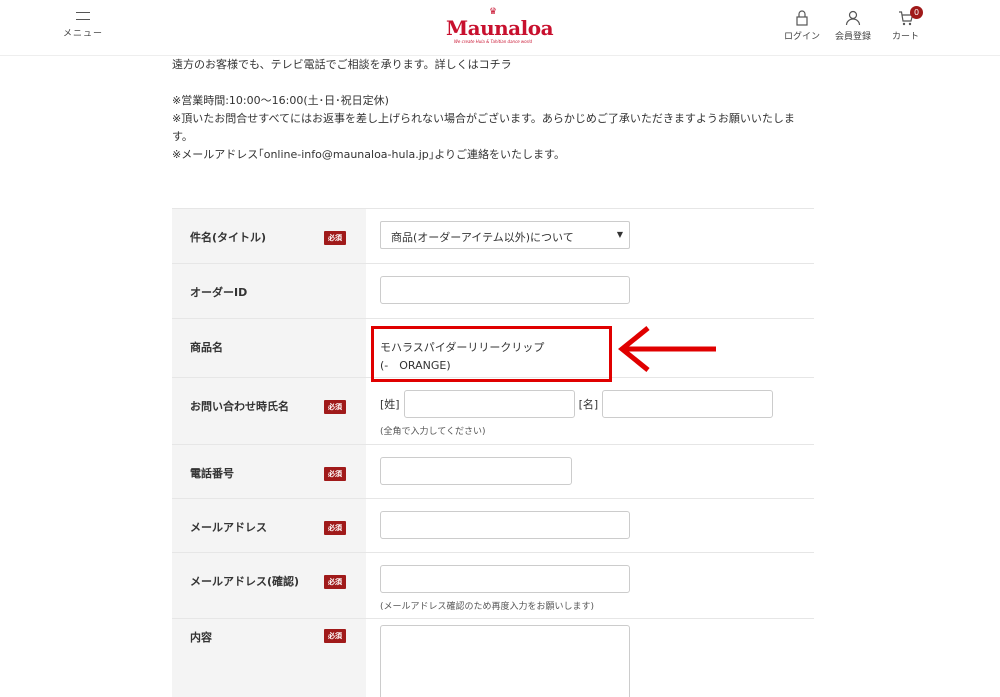 This screenshot has width=1000, height=697. I want to click on order-id-value-cell, so click(590, 291).